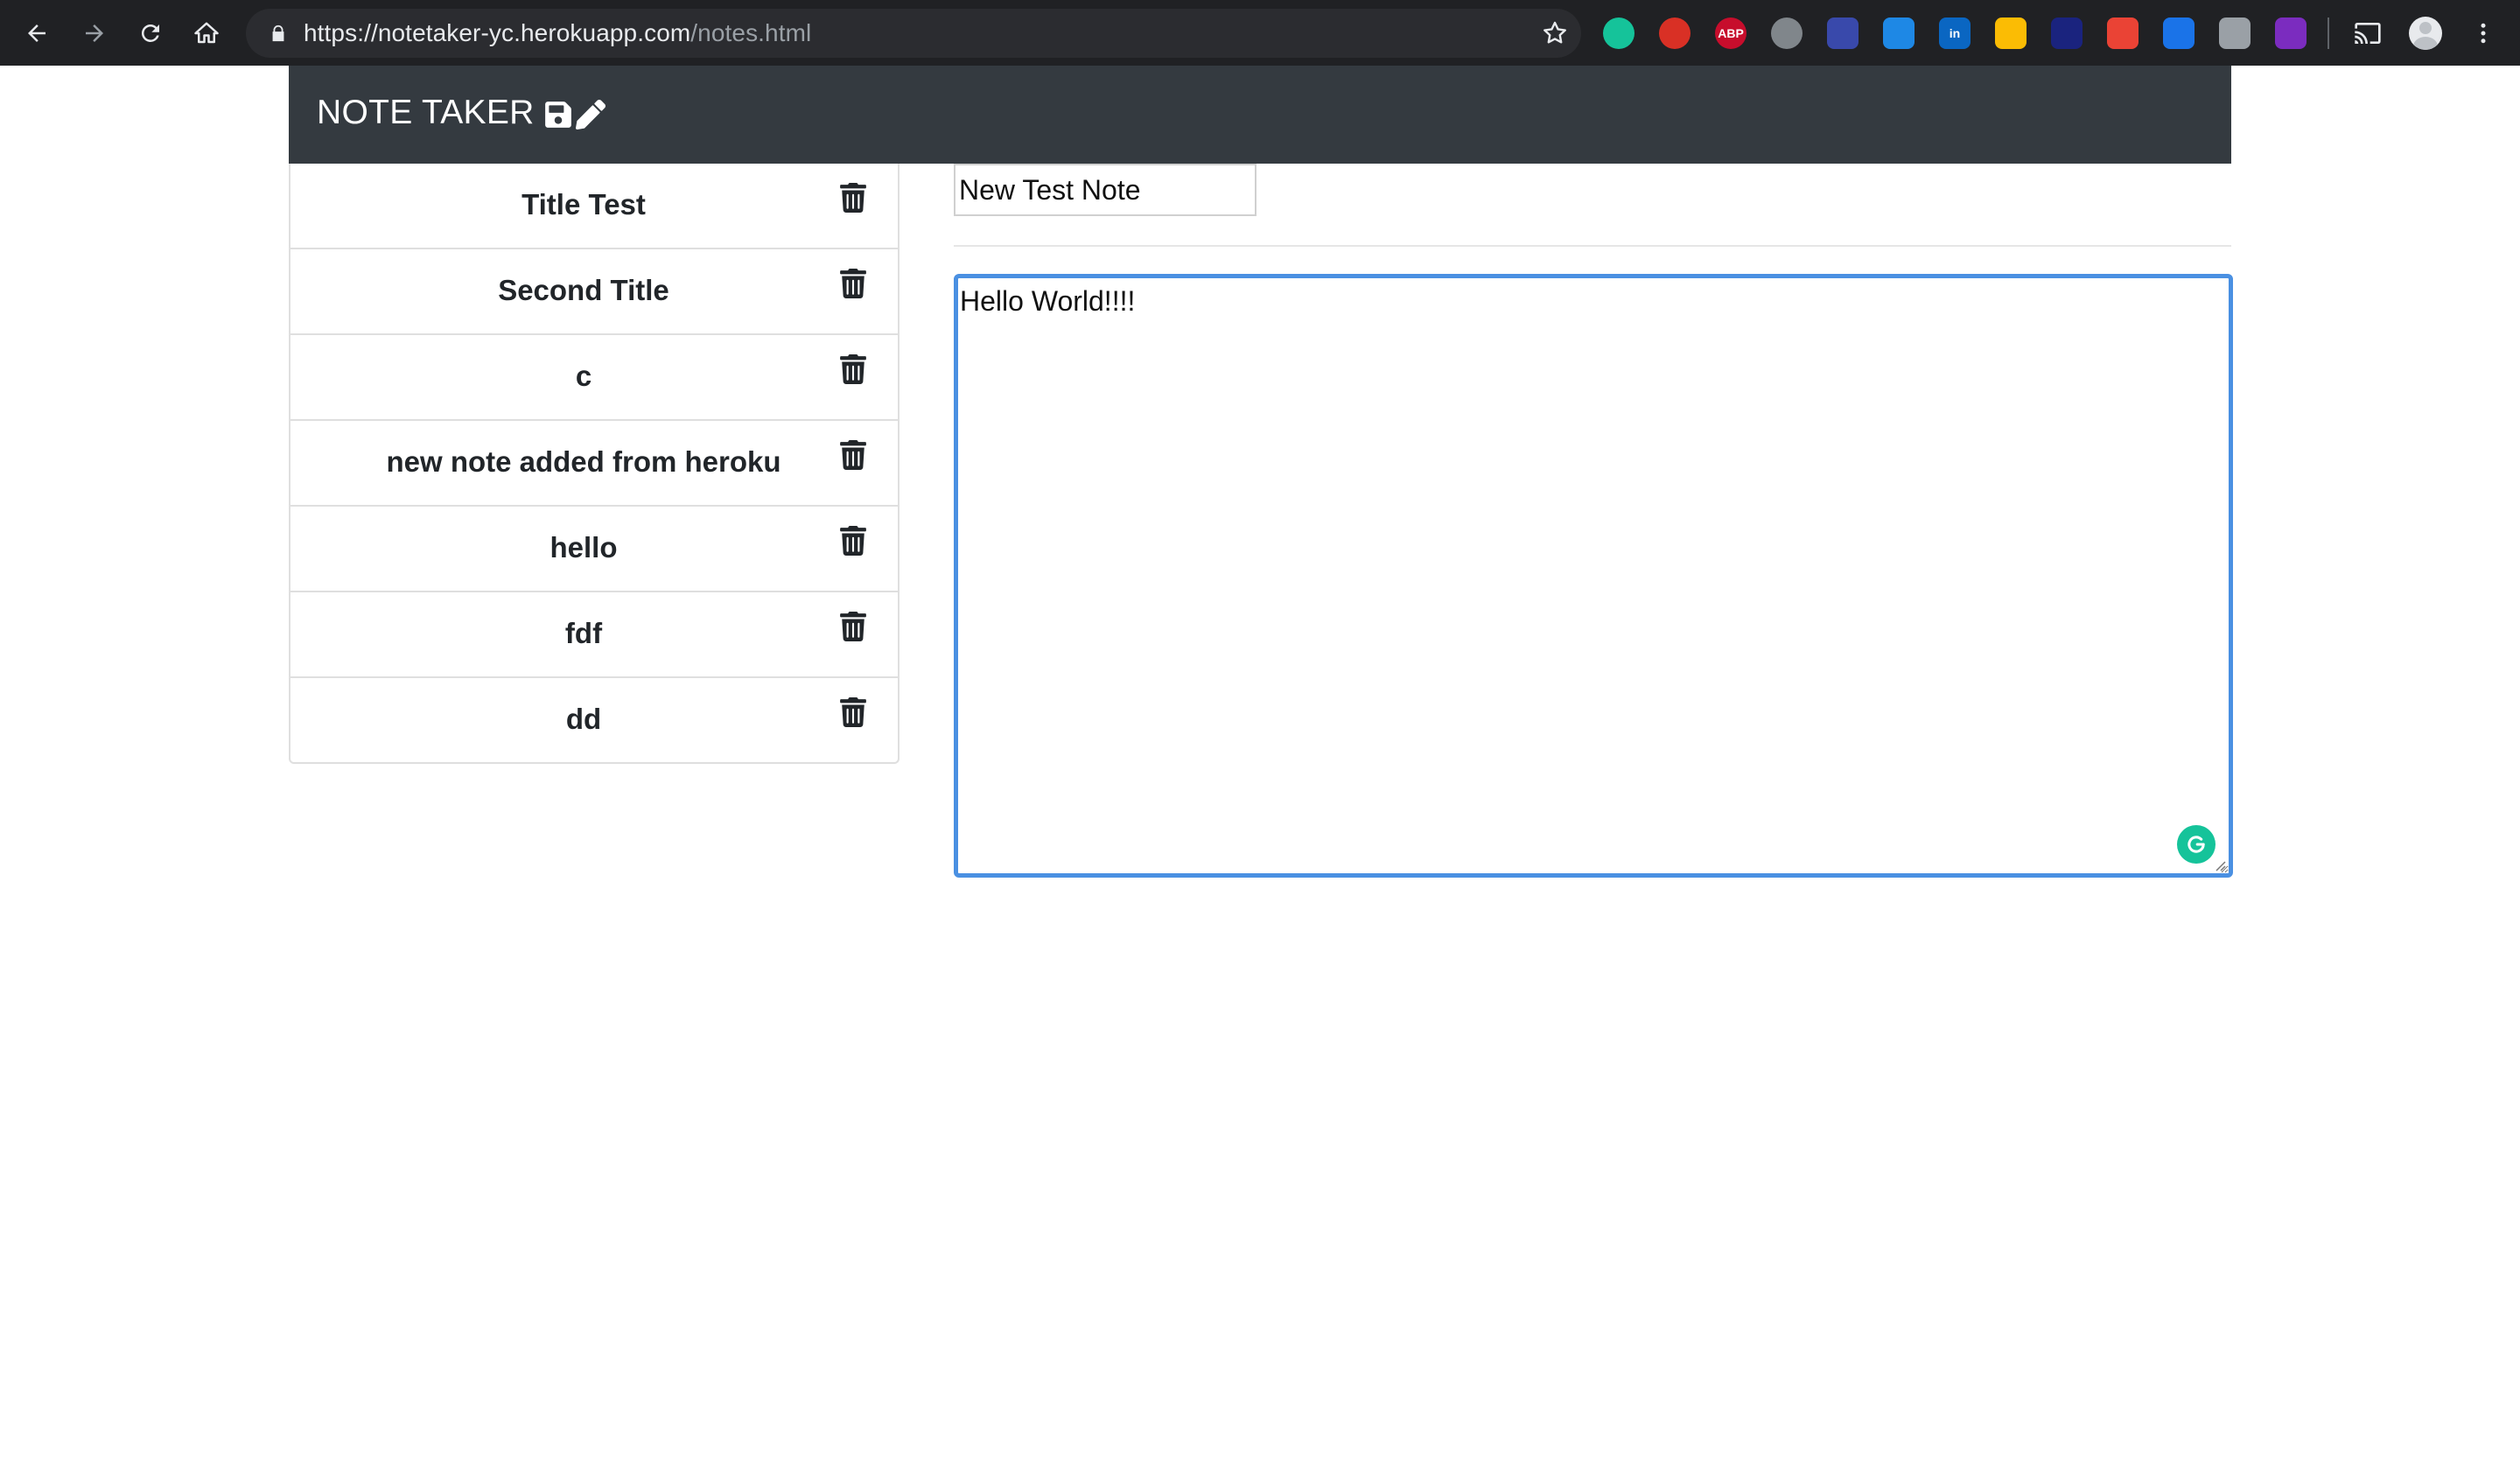  What do you see at coordinates (1730, 33) in the screenshot?
I see `adblock-extension-icon: ABP` at bounding box center [1730, 33].